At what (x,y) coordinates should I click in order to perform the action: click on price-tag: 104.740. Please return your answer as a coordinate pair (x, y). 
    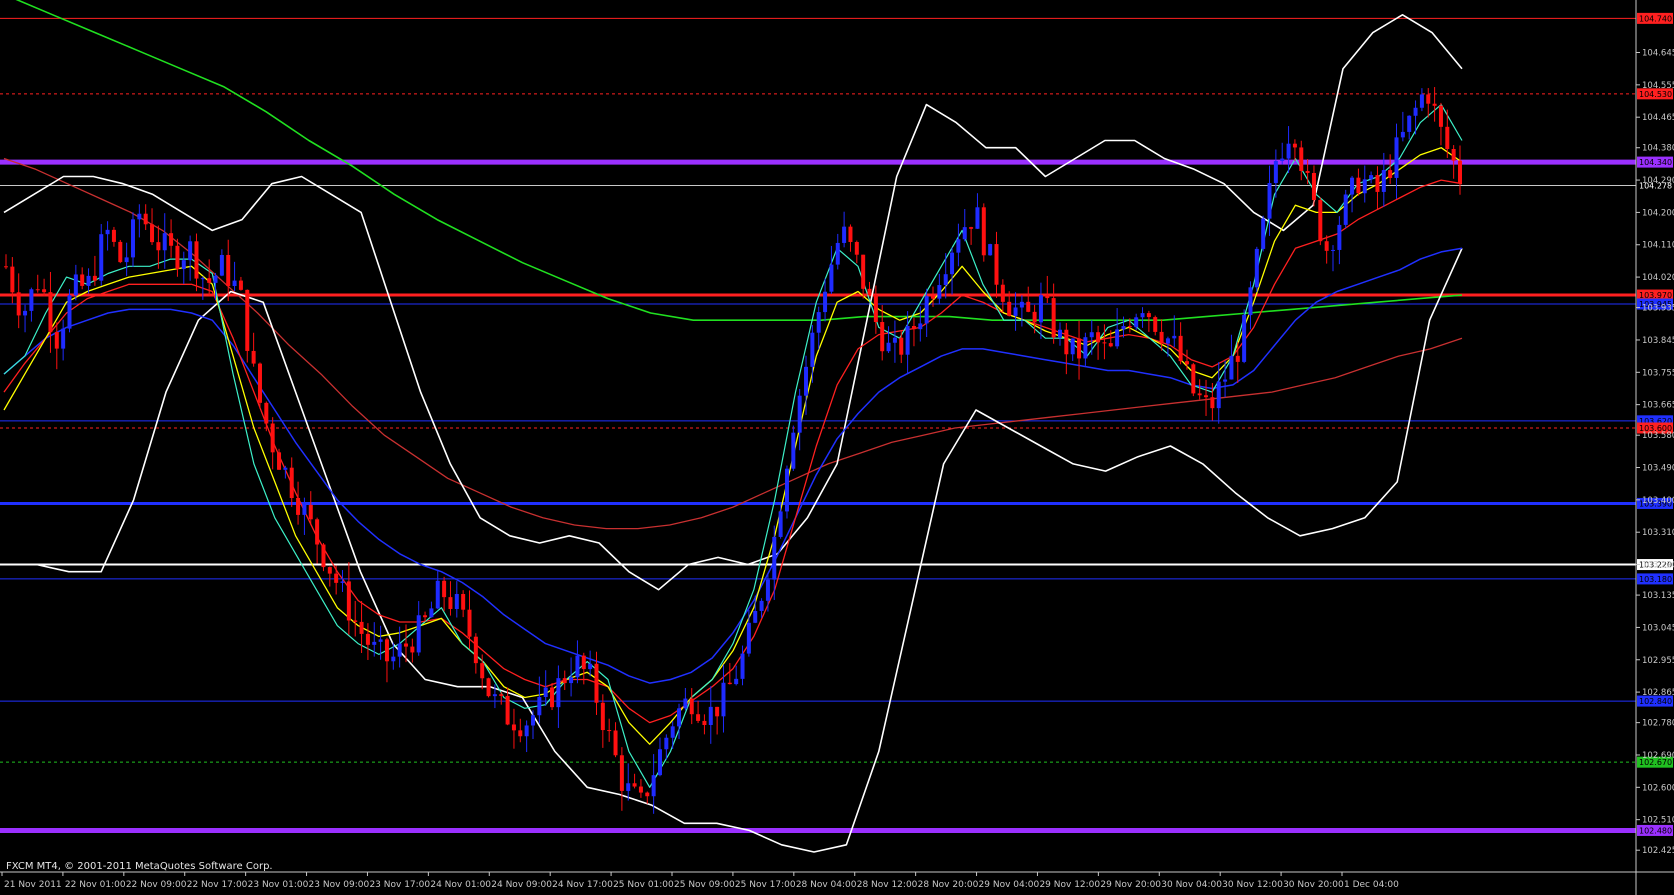
    Looking at the image, I should click on (1655, 18).